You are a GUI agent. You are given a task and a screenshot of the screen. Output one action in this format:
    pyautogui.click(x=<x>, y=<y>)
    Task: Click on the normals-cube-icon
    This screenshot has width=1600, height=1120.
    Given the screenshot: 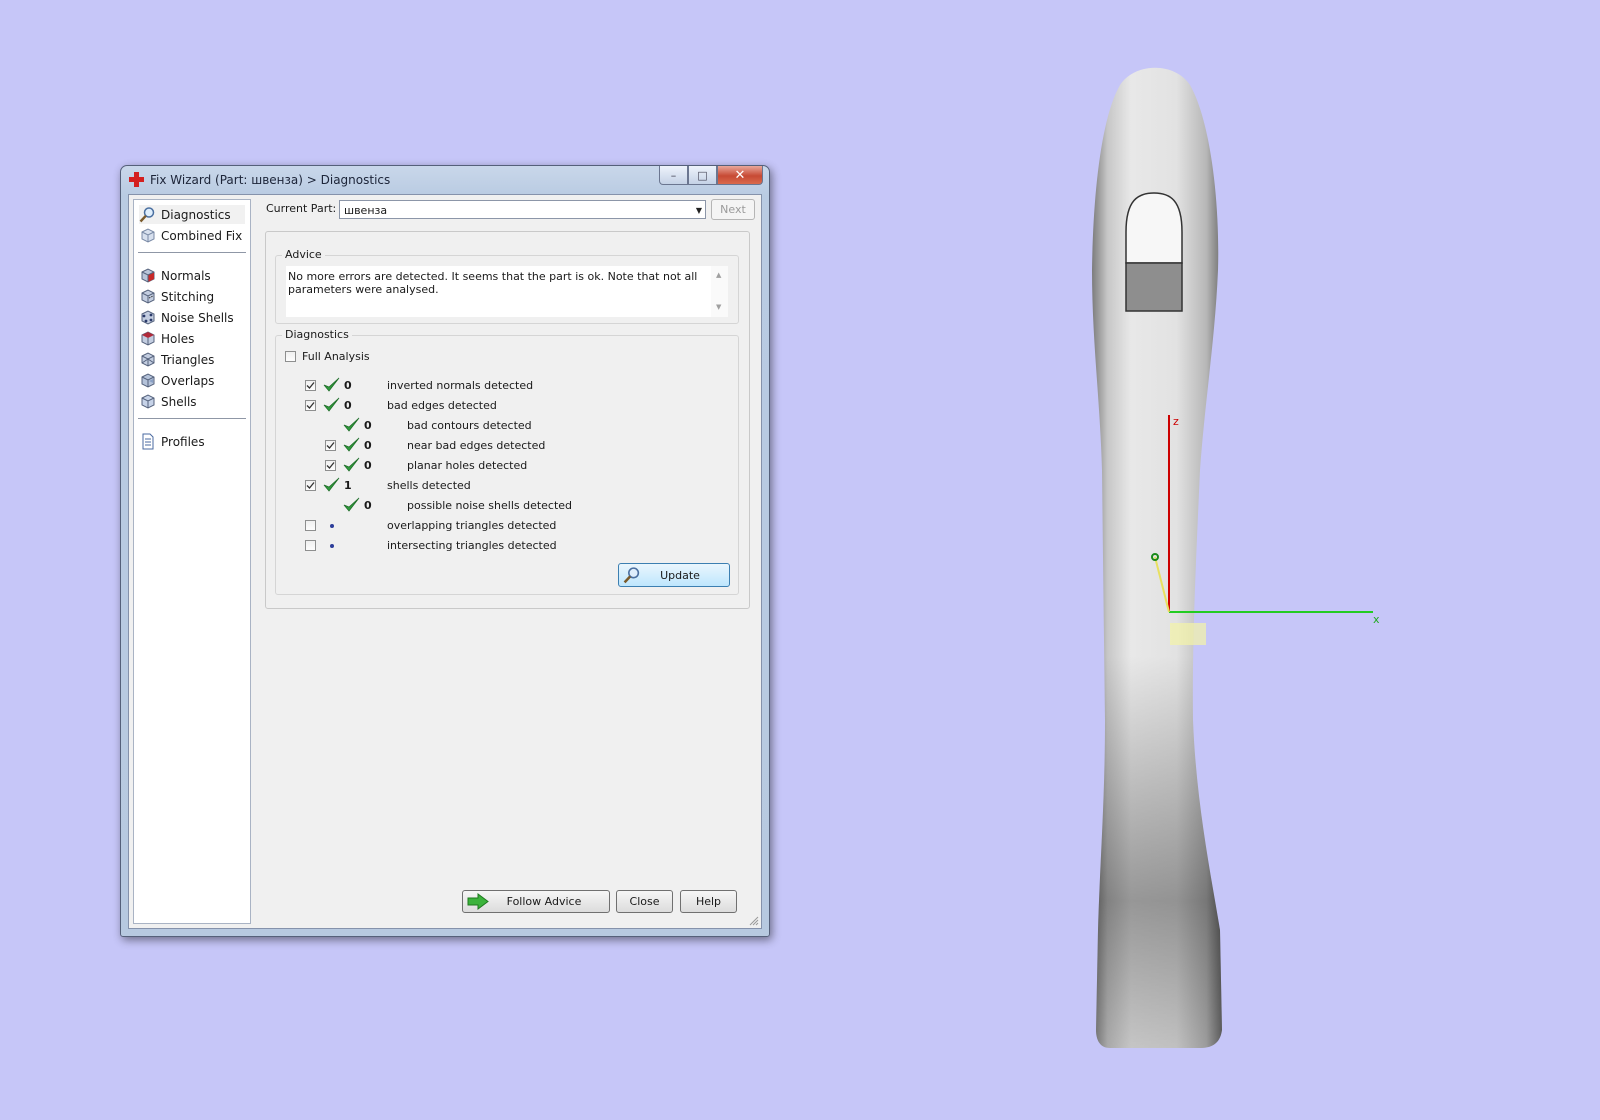 What is the action you would take?
    pyautogui.click(x=148, y=275)
    